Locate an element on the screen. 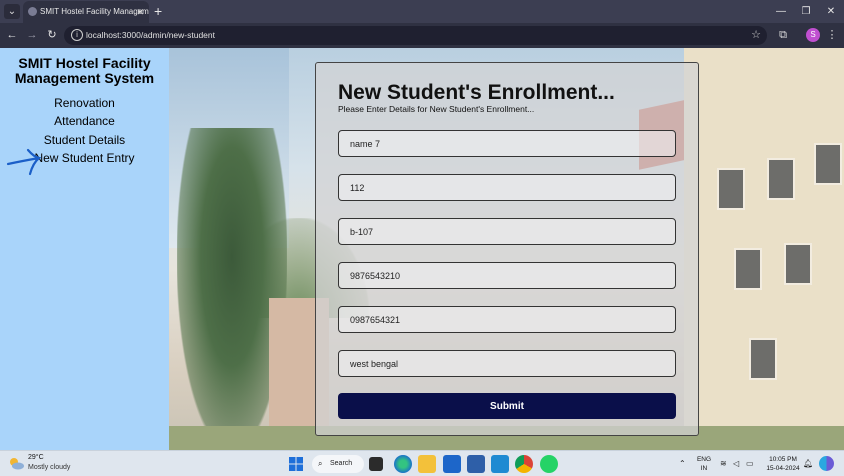 The width and height of the screenshot is (844, 476). copilot-icon is located at coordinates (826, 463).